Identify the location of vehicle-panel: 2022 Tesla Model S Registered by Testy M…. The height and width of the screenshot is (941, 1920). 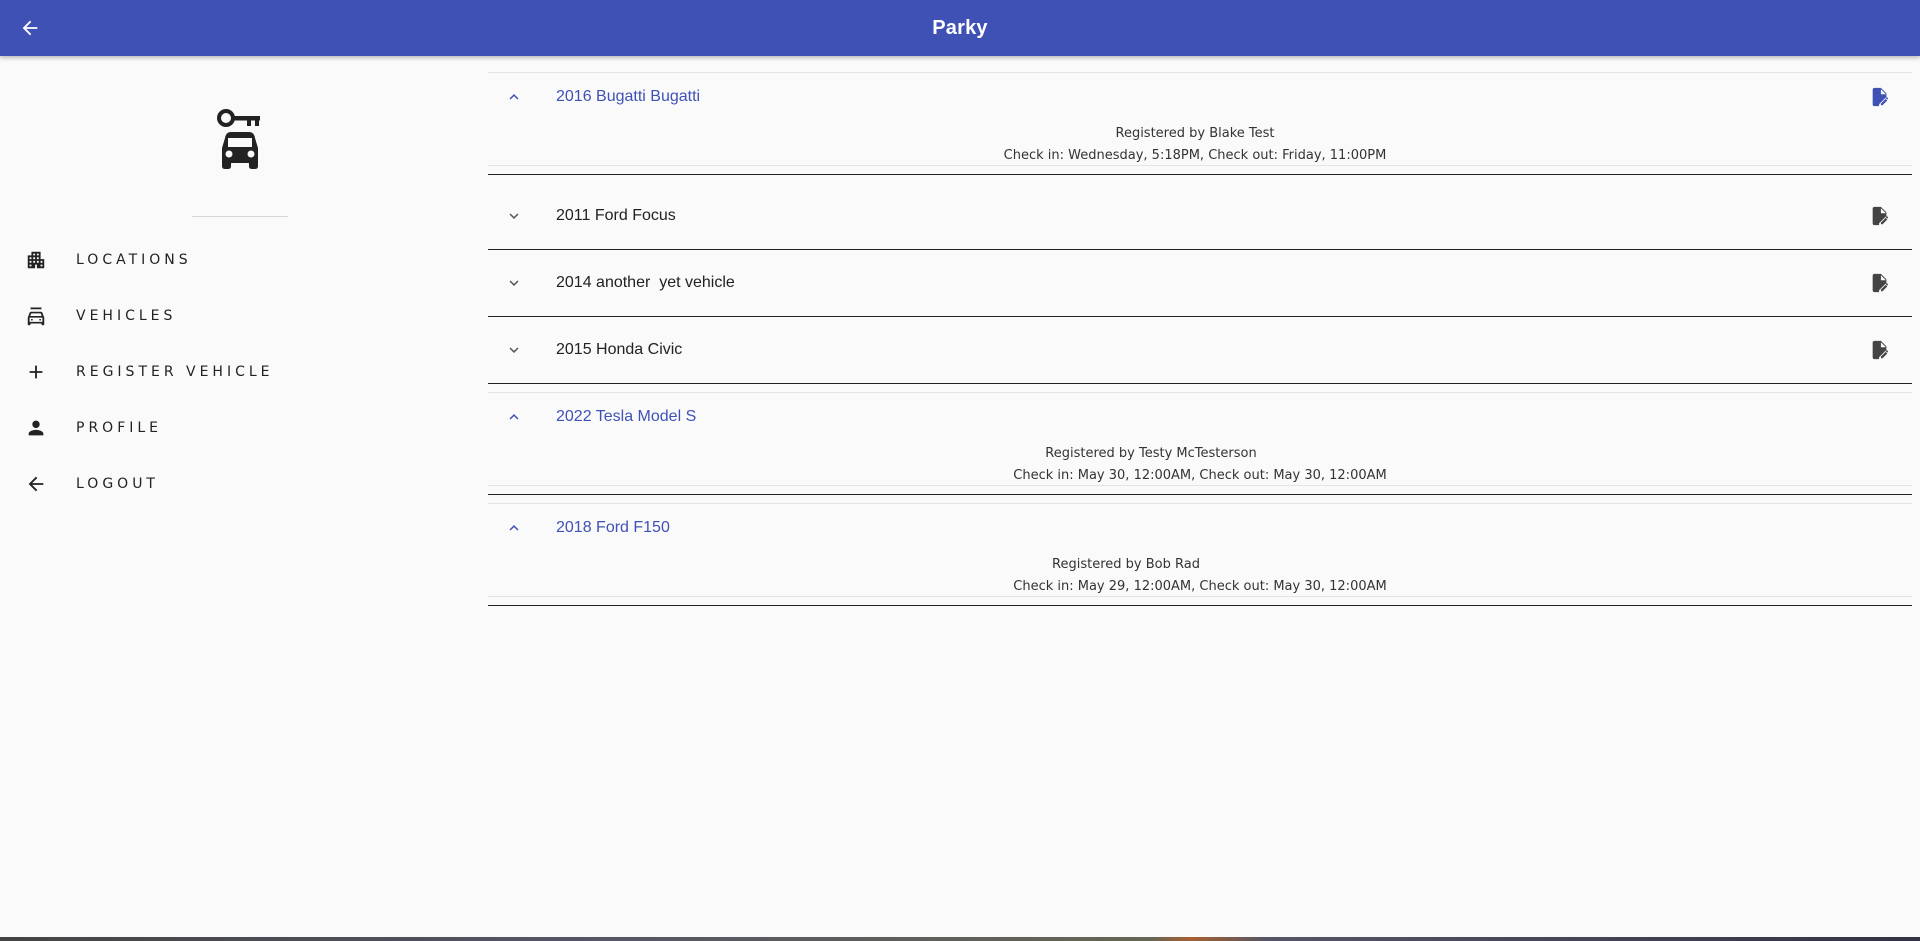
(1200, 443).